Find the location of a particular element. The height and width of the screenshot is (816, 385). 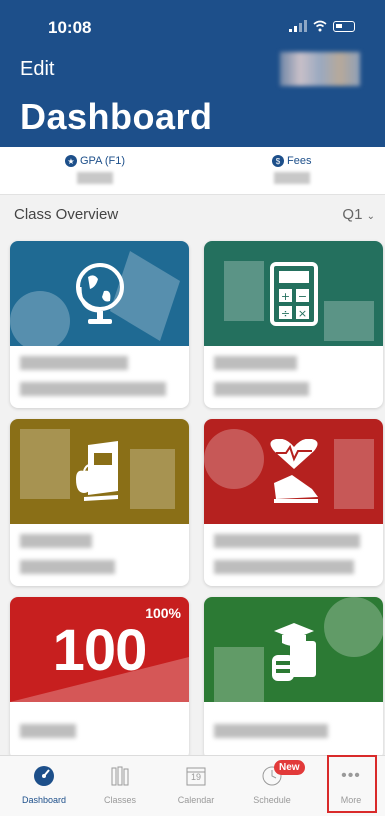

calendar-icon: 19 is located at coordinates (196, 776).